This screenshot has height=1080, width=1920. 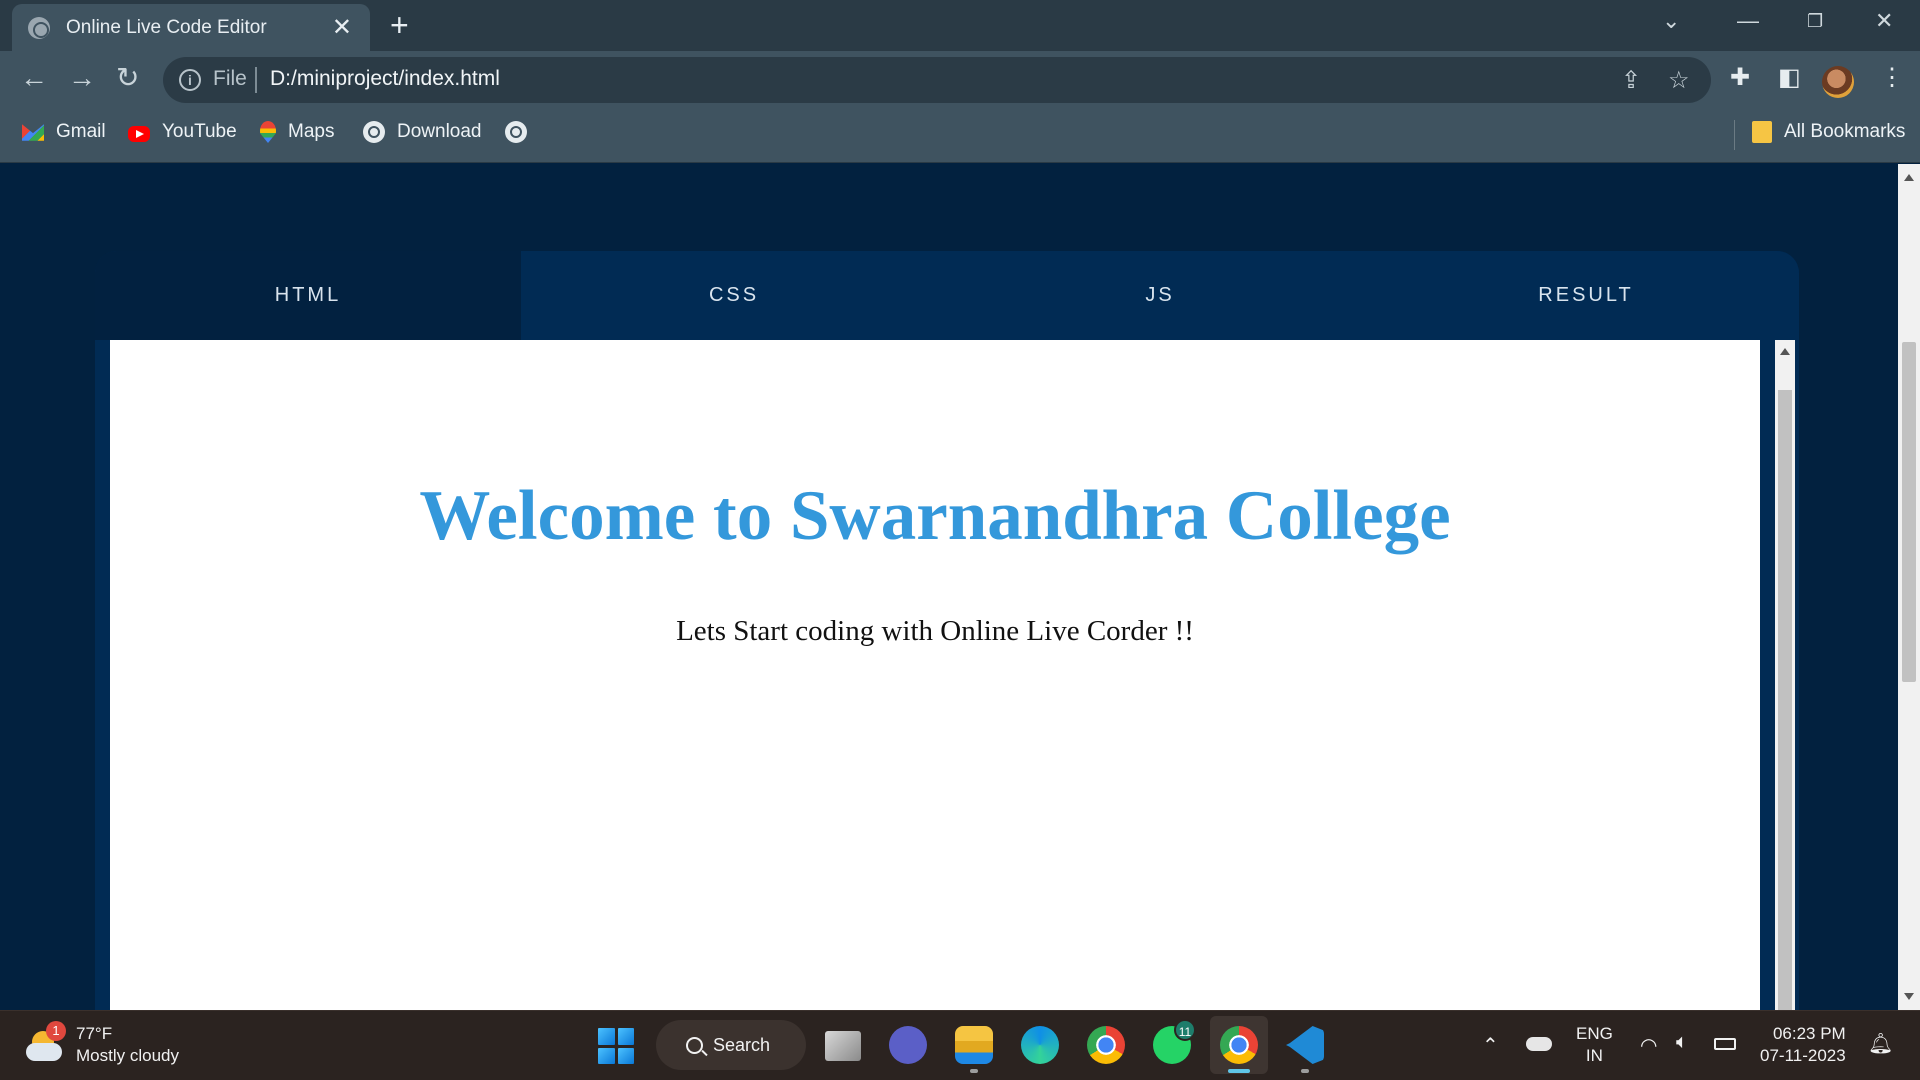 What do you see at coordinates (101, 1044) in the screenshot?
I see `weather-widget: 1 77°F Mostly cloudy` at bounding box center [101, 1044].